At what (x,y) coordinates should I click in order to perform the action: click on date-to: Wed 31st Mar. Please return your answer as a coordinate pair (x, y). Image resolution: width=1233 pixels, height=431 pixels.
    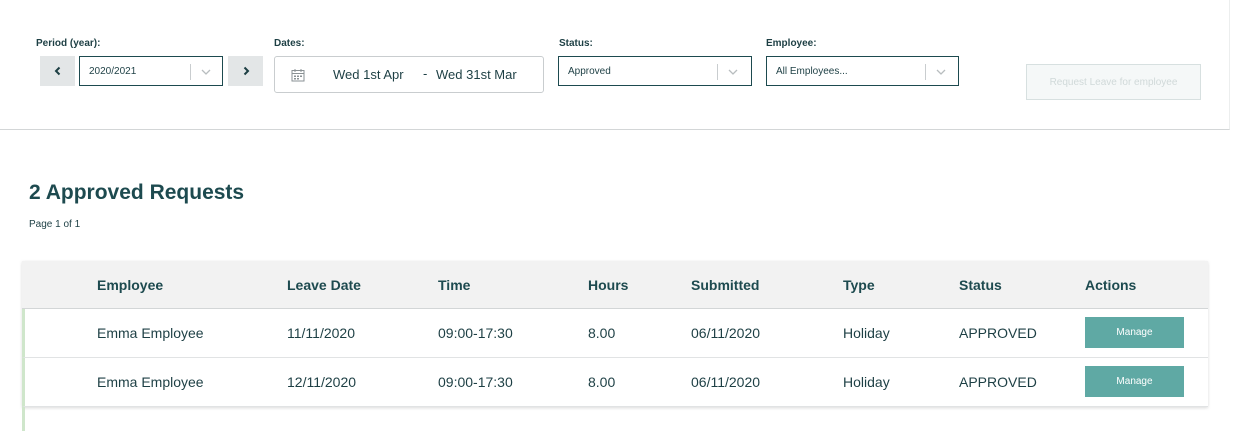
    Looking at the image, I should click on (476, 74).